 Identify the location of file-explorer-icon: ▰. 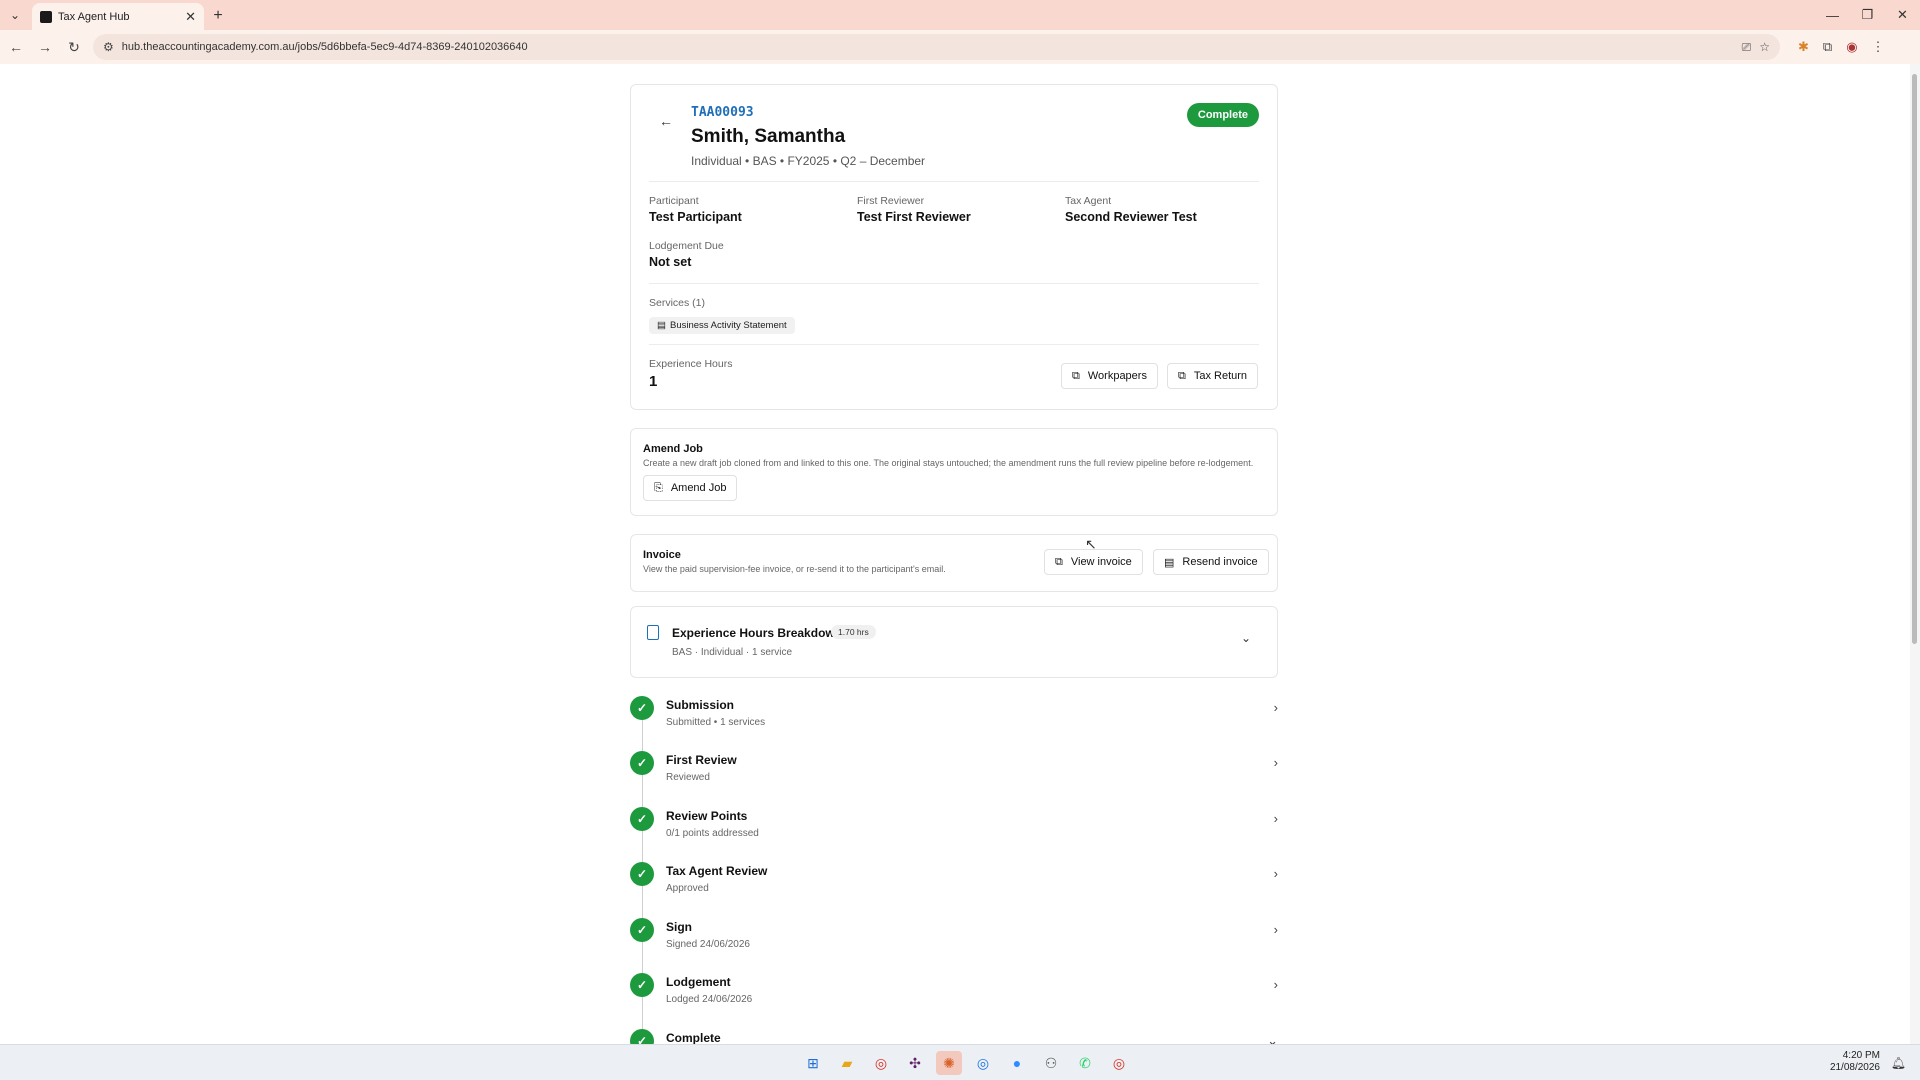
(847, 1063).